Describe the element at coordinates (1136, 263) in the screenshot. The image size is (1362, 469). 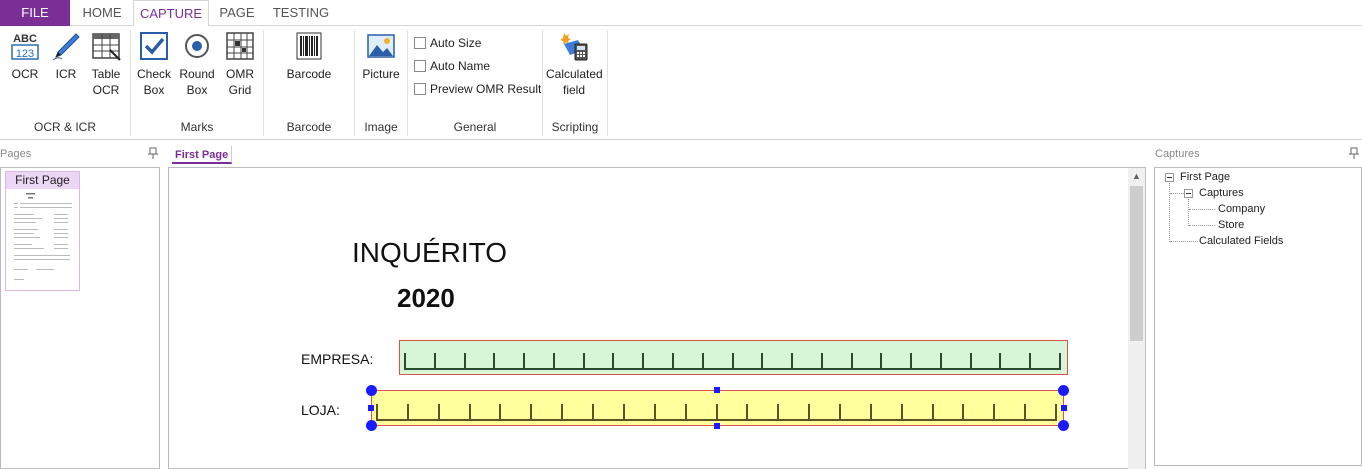
I see `scrollbar-thumb` at that location.